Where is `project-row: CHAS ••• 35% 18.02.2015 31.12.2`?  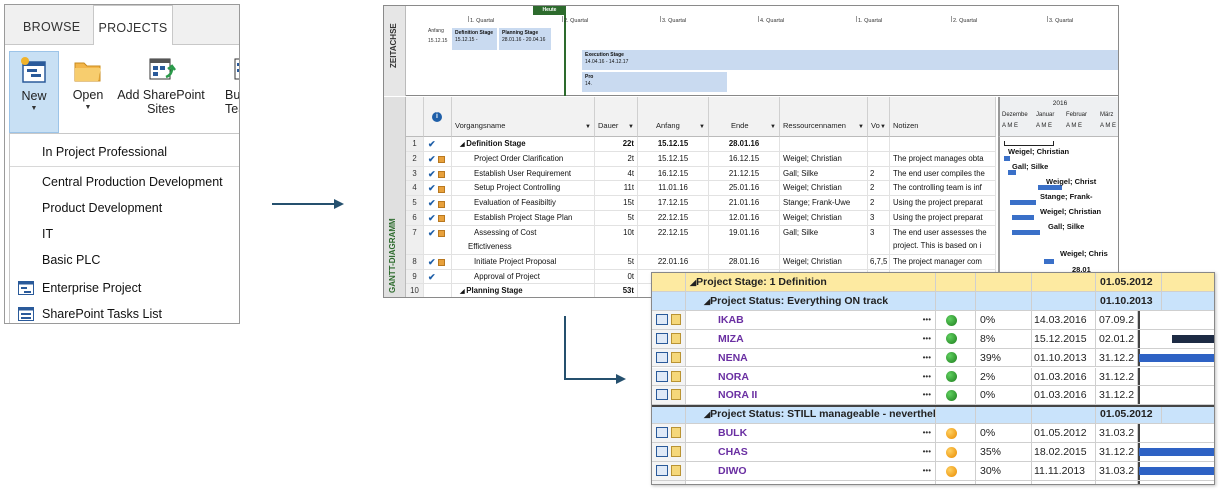 project-row: CHAS ••• 35% 18.02.2015 31.12.2 is located at coordinates (933, 452).